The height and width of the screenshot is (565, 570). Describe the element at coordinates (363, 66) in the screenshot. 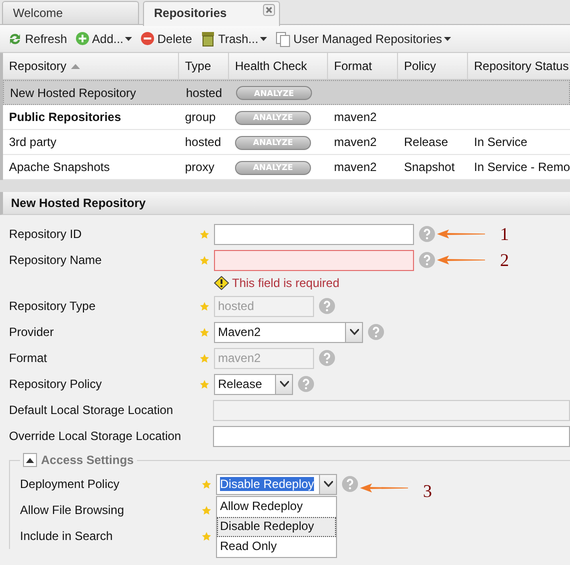

I see `column-header: Format` at that location.